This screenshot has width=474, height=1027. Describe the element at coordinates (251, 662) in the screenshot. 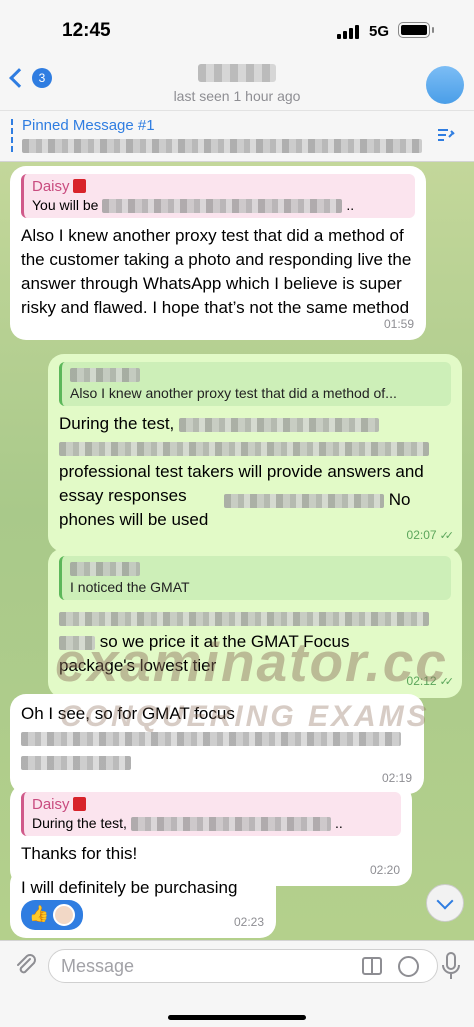

I see `watermark-logo: examinator.cc` at that location.